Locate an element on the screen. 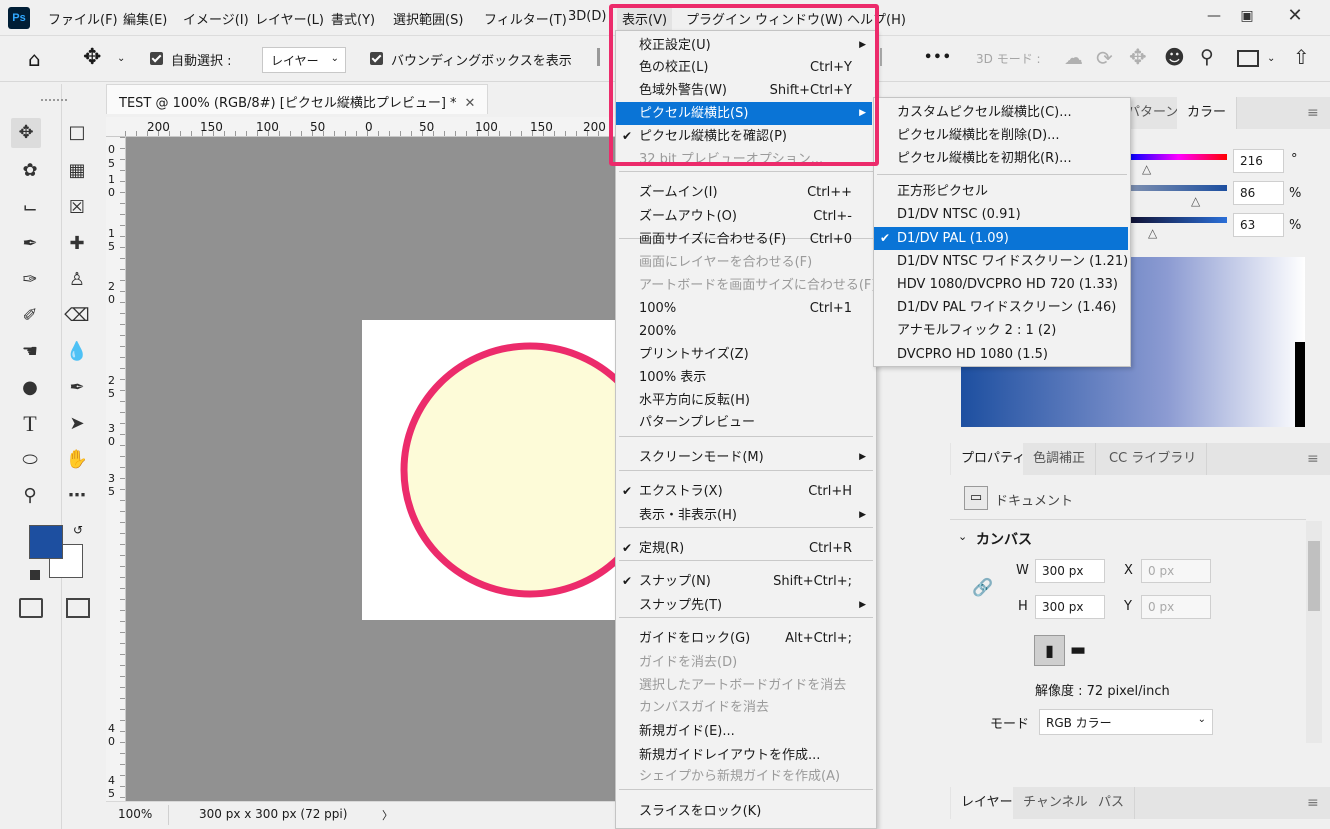 The width and height of the screenshot is (1330, 829). view-menu-item: スライスをロック(K) is located at coordinates (744, 811).